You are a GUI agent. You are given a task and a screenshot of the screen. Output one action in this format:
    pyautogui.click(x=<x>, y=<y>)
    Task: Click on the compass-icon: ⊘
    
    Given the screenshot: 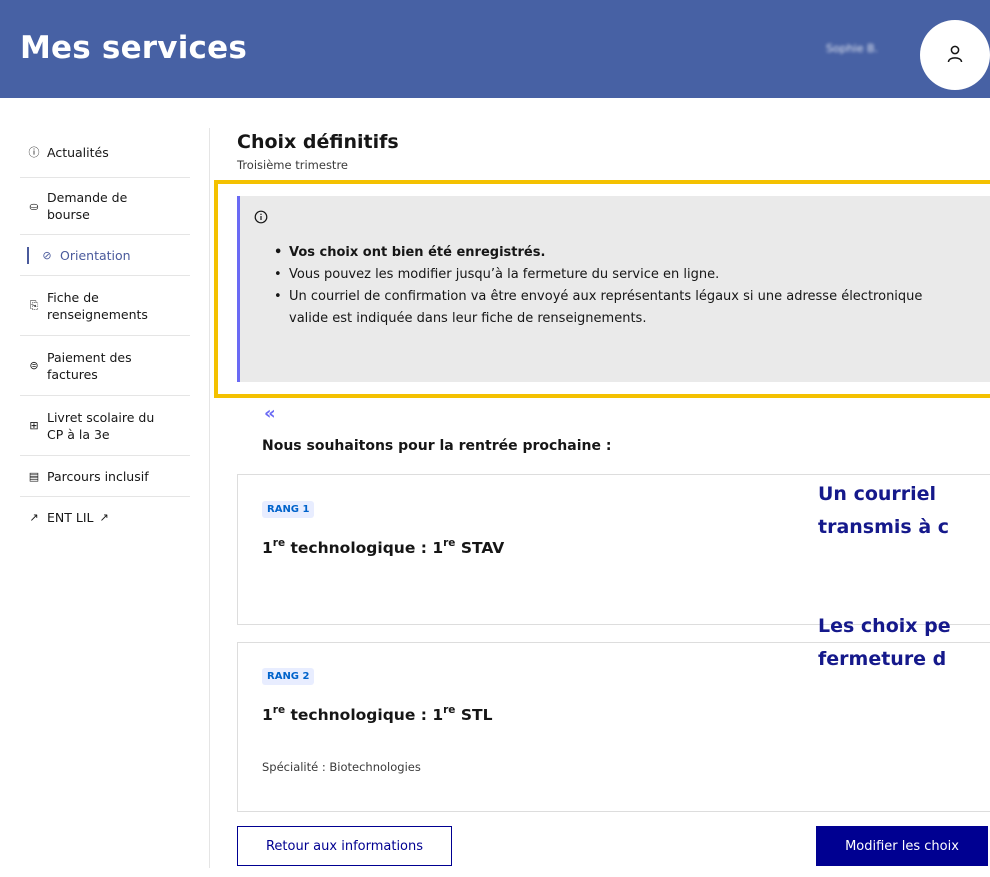 What is the action you would take?
    pyautogui.click(x=47, y=255)
    